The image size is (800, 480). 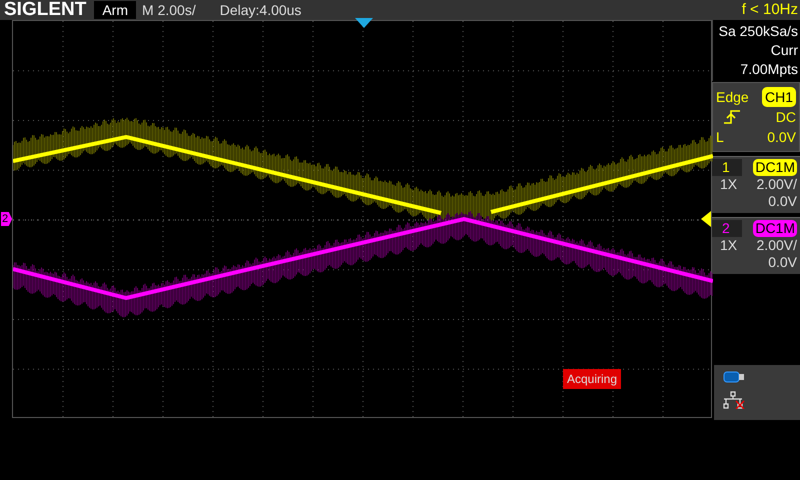 I want to click on usb-drive-icon, so click(x=734, y=377).